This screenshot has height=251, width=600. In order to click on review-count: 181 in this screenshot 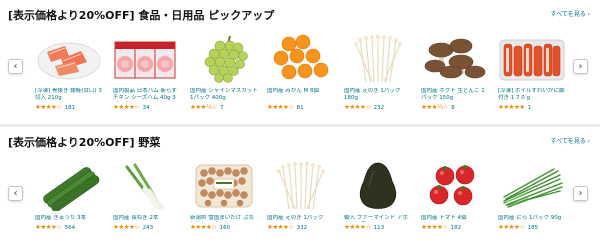, I will do `click(70, 108)`.